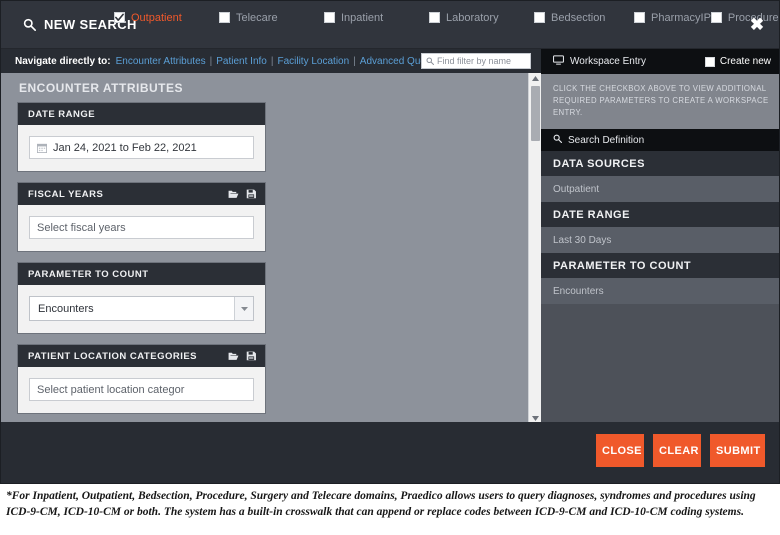 The image size is (780, 535). What do you see at coordinates (606, 140) in the screenshot?
I see `search-definition-label: Search Definition` at bounding box center [606, 140].